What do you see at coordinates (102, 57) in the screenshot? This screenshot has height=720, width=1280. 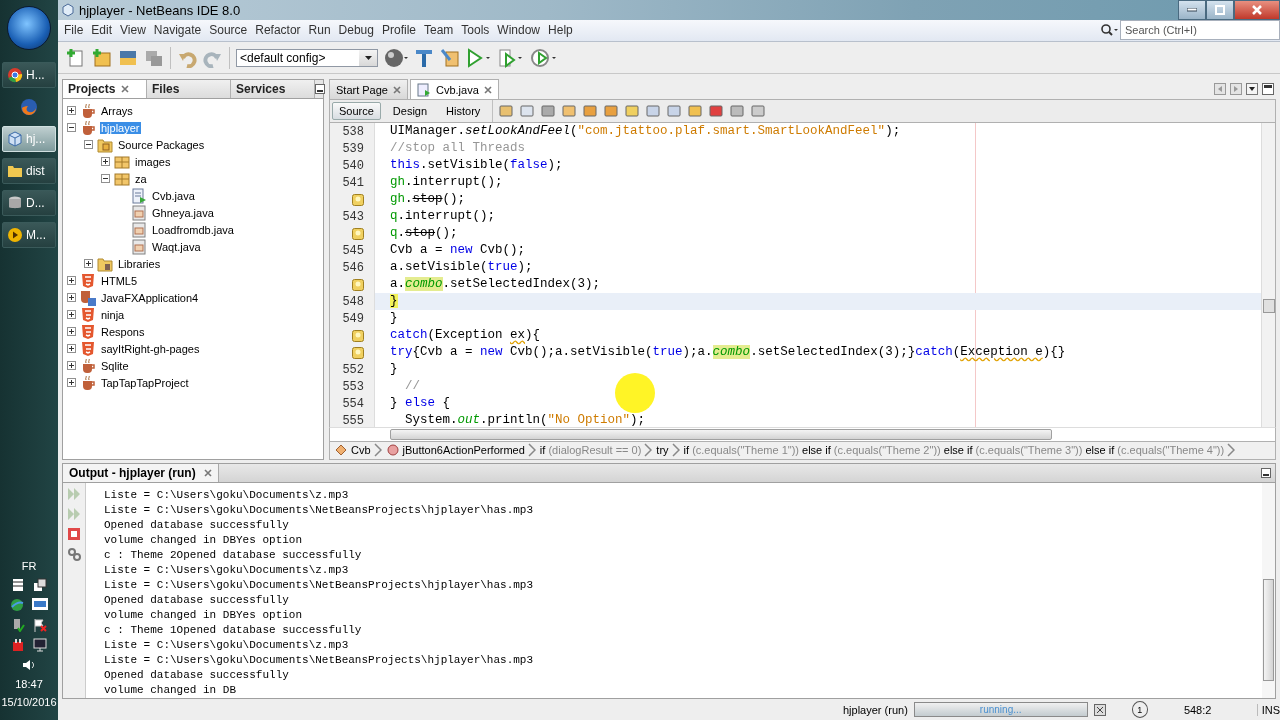 I see `new-project-icon` at bounding box center [102, 57].